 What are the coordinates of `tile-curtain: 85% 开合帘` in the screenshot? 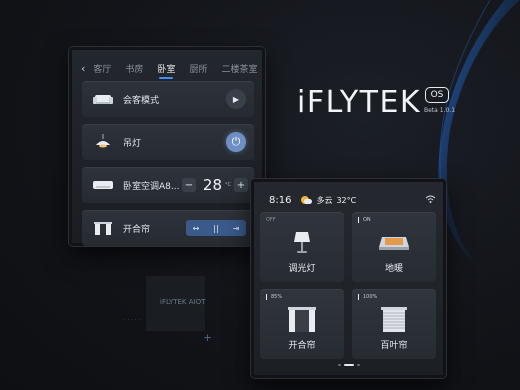 It's located at (302, 324).